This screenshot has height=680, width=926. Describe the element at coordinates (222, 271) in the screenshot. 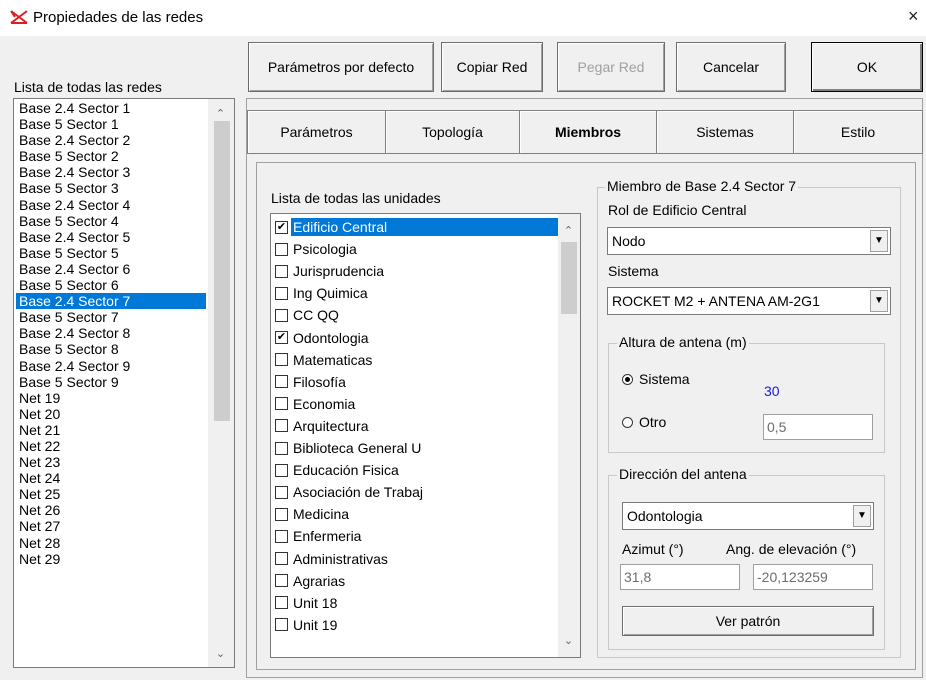

I see `networks-scroll-thumb` at that location.